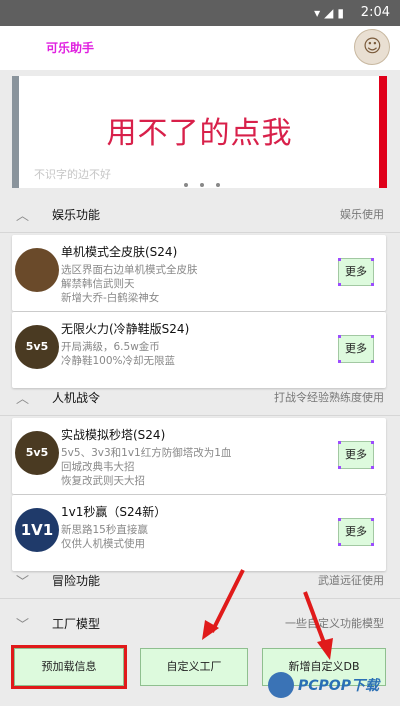  I want to click on section-adventure: ﹀ 冒险功能 武道远征使用, so click(200, 579).